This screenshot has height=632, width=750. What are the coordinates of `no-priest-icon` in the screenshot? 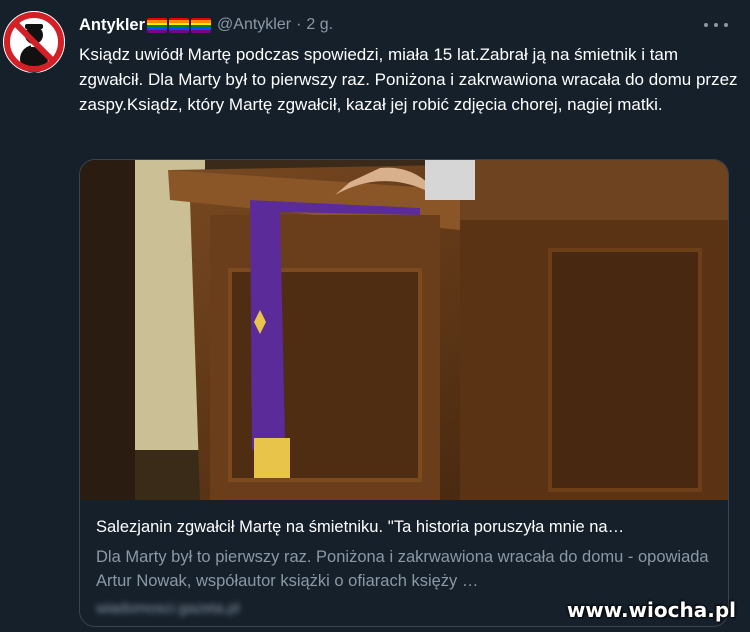 It's located at (34, 42).